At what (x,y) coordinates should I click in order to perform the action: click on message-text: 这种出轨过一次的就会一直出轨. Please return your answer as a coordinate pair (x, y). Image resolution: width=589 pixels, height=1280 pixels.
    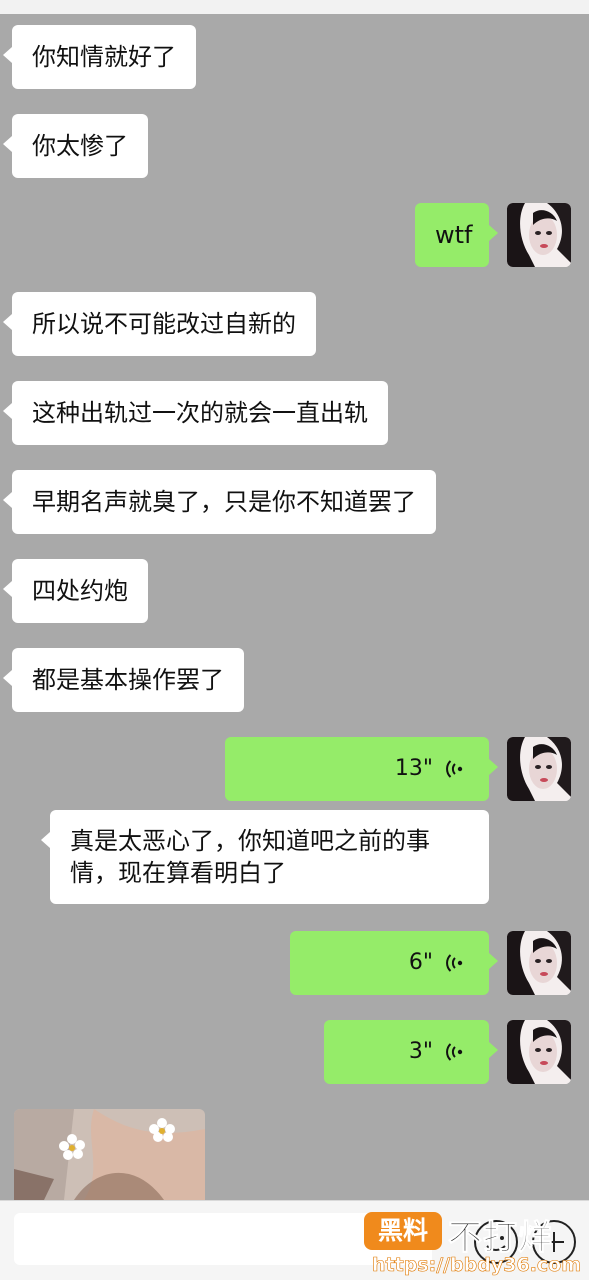
    Looking at the image, I should click on (200, 413).